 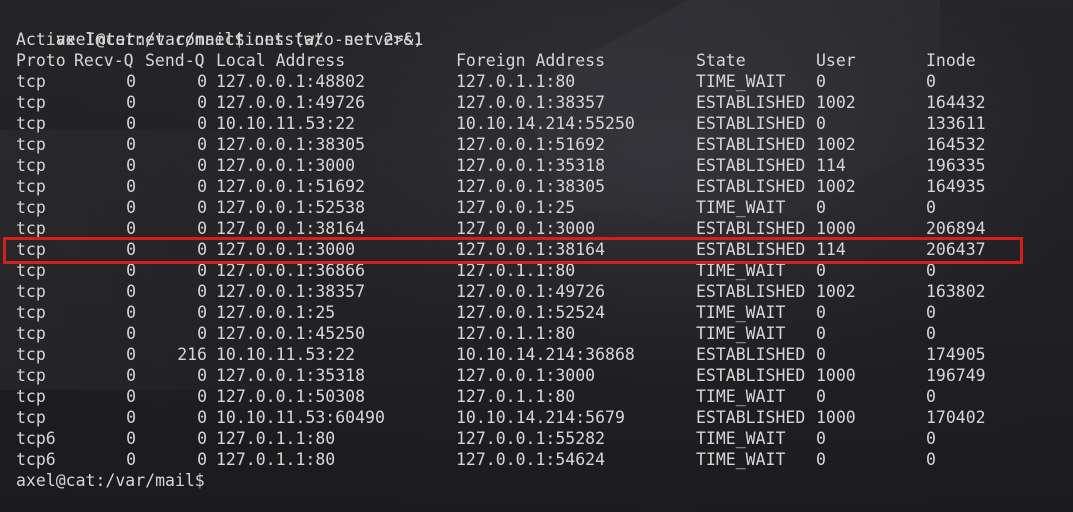 I want to click on cell-local: 127.0.0.1:3000, so click(x=286, y=165).